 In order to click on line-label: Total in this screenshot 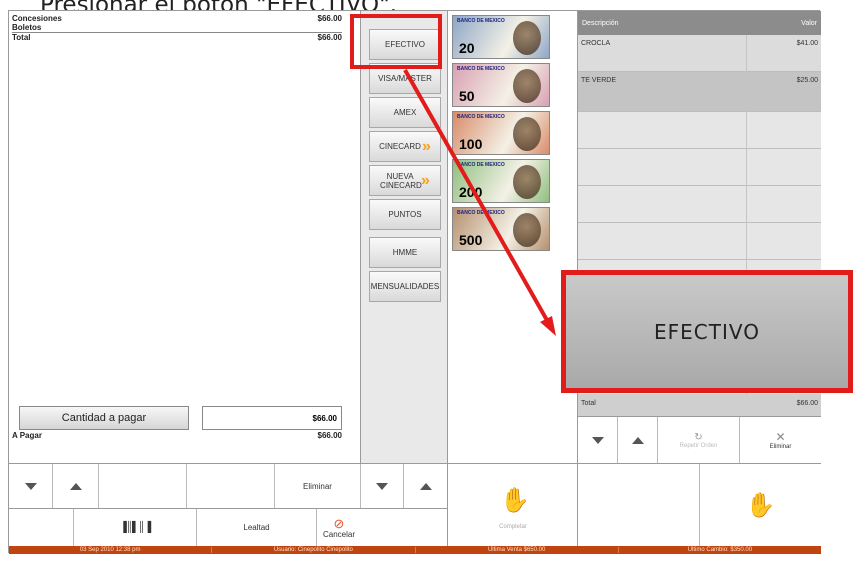, I will do `click(21, 37)`.